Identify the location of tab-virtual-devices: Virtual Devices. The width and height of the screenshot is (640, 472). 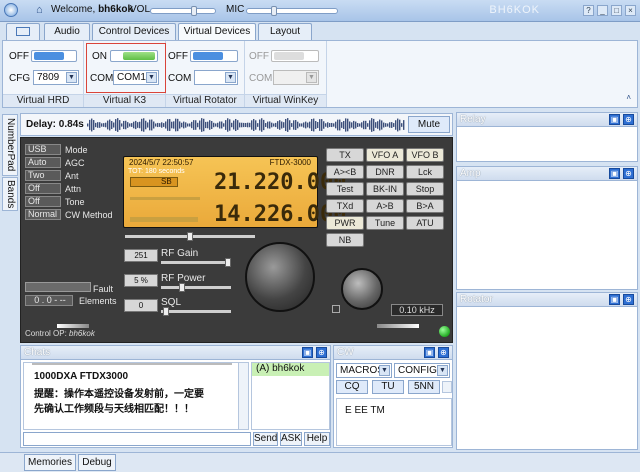
(217, 32).